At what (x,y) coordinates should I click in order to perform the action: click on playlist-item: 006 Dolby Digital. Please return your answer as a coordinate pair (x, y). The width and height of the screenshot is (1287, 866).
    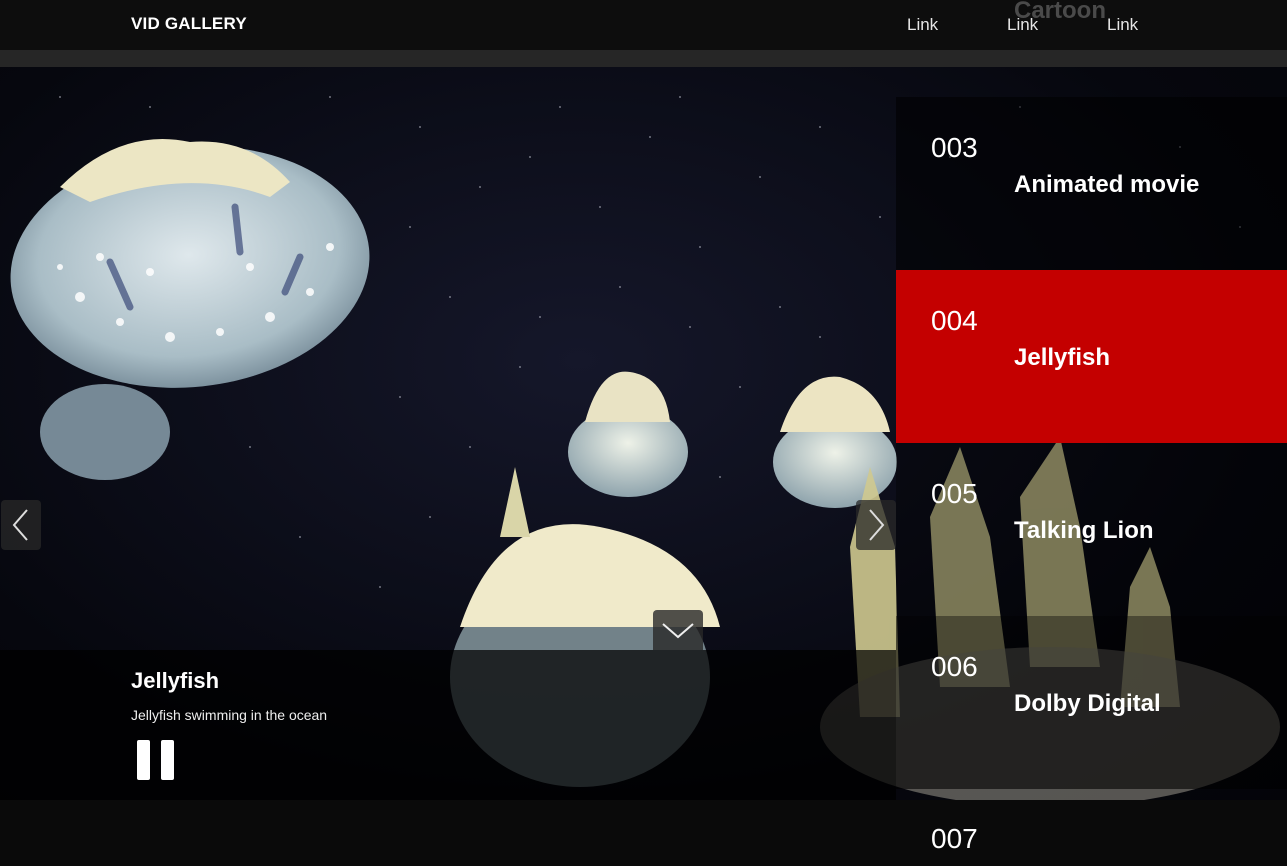
    Looking at the image, I should click on (1091, 702).